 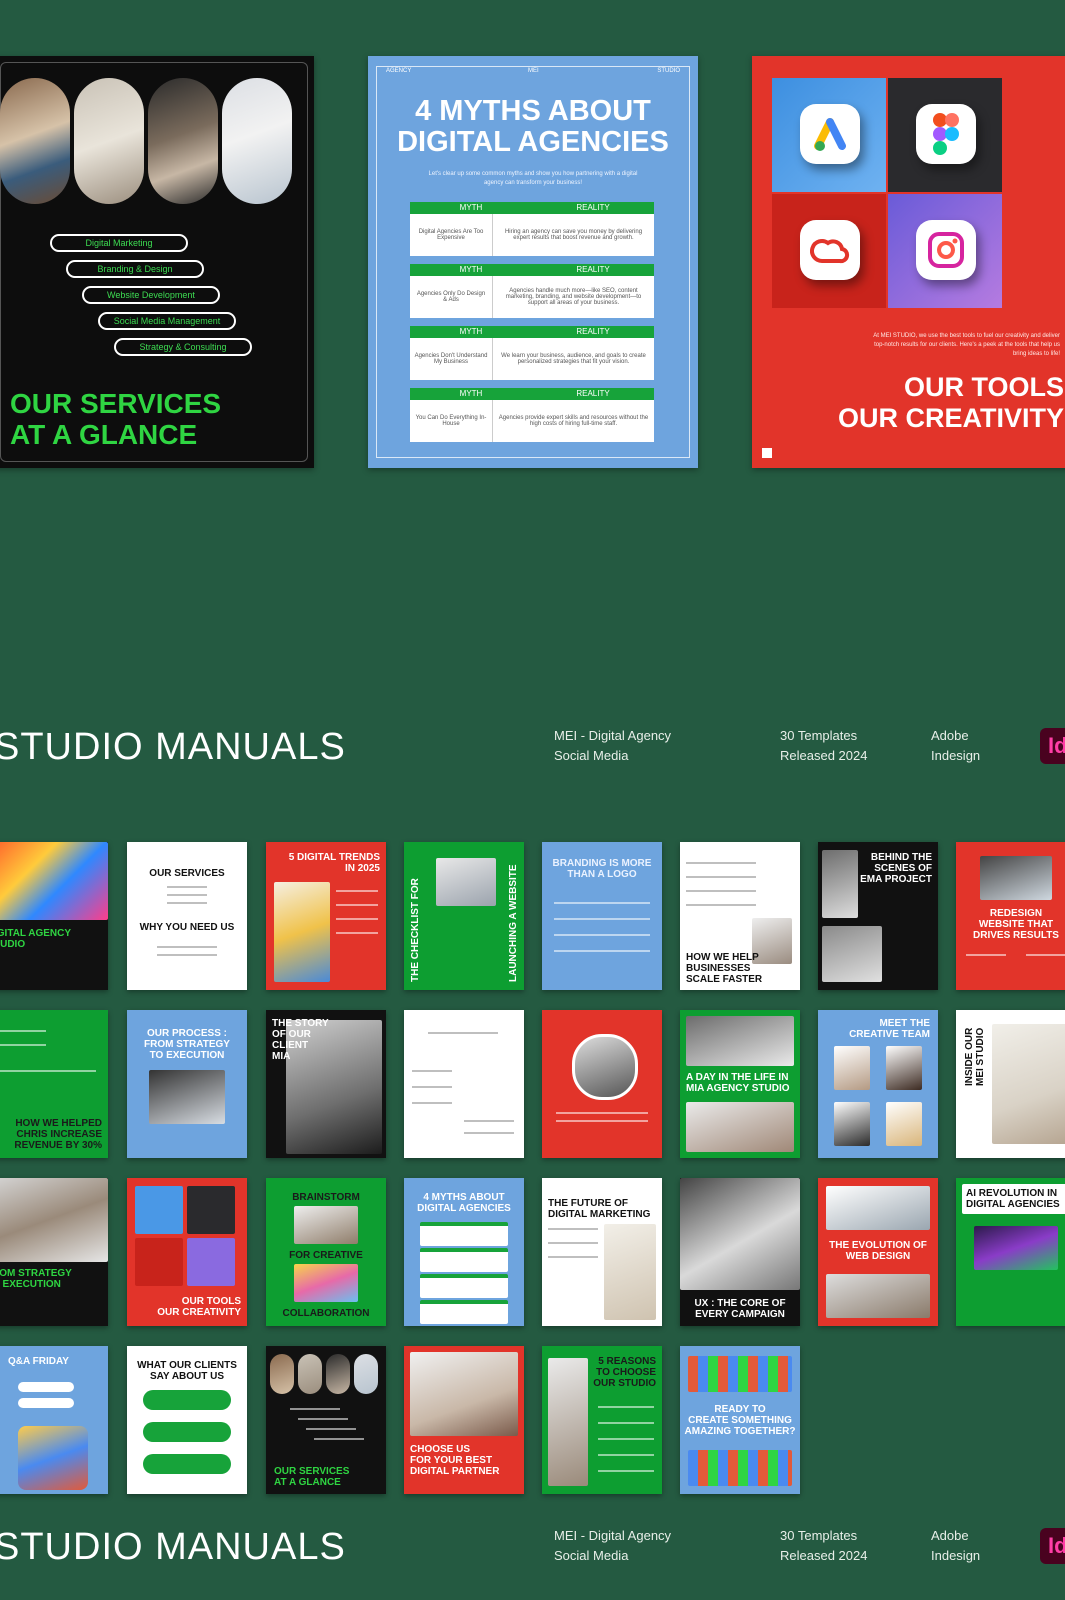 I want to click on thumb-checklist: THE CHECKLIST FOR LAUNCHING A WEBSITE, so click(x=464, y=916).